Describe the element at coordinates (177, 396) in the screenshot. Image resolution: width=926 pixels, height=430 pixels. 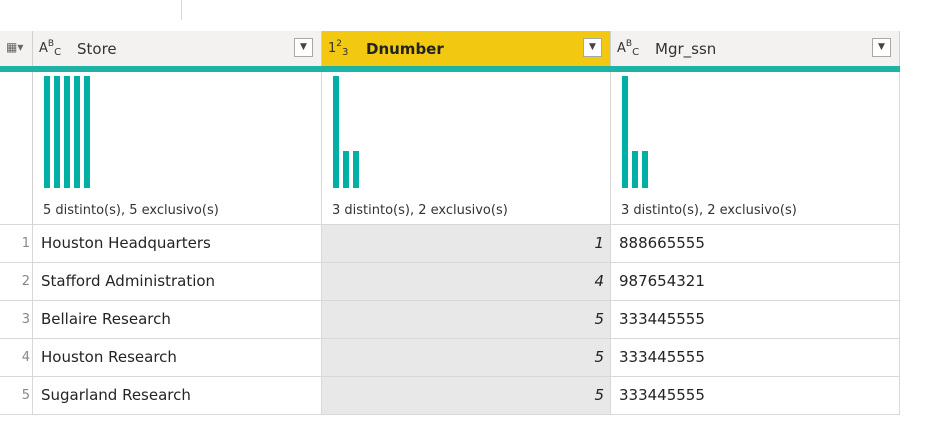
I see `table-cell: Sugarland Research` at that location.